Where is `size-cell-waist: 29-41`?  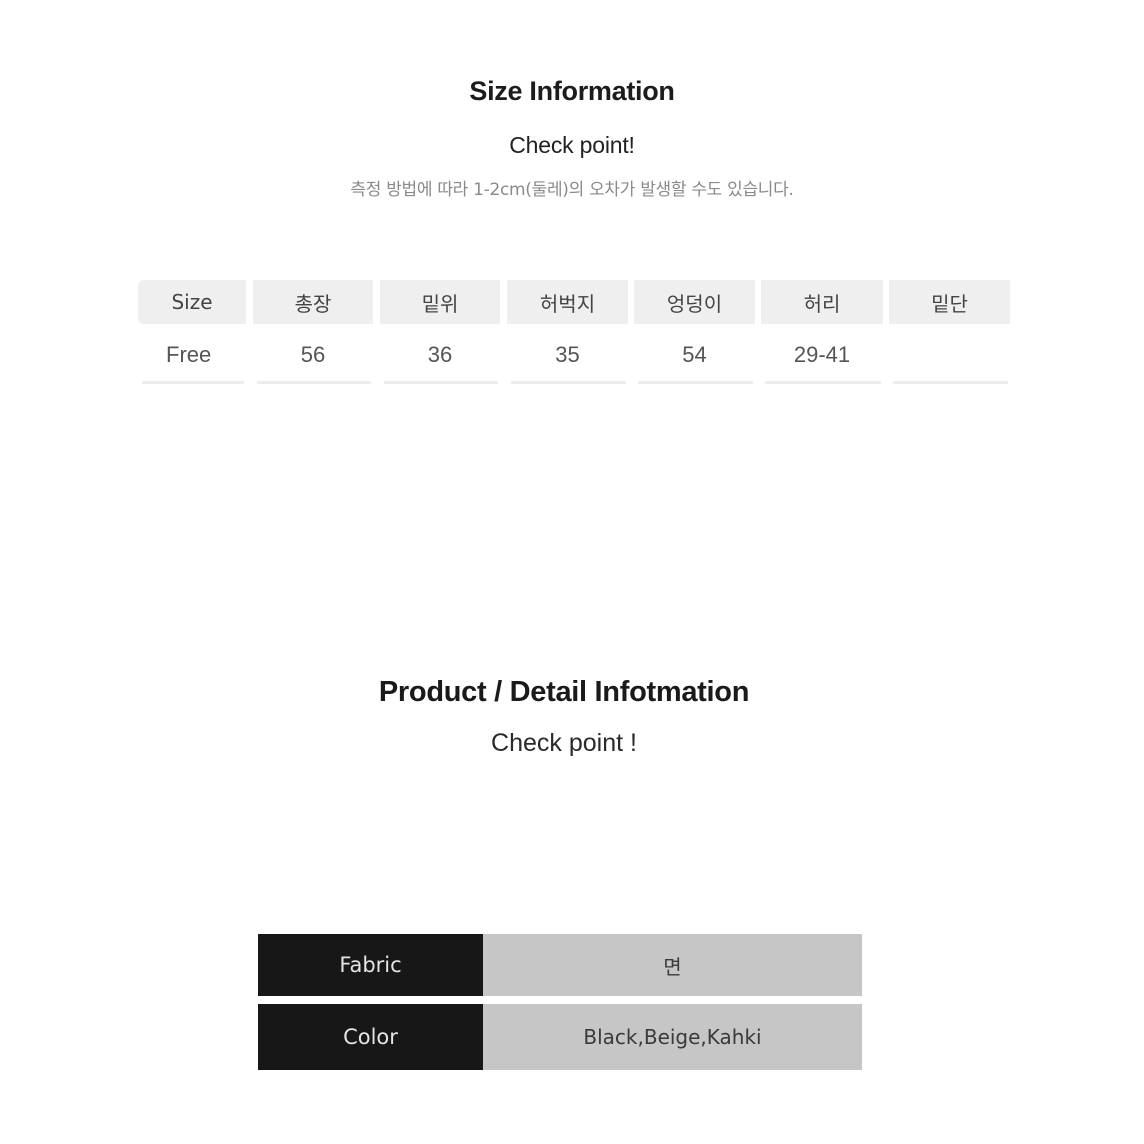
size-cell-waist: 29-41 is located at coordinates (822, 354).